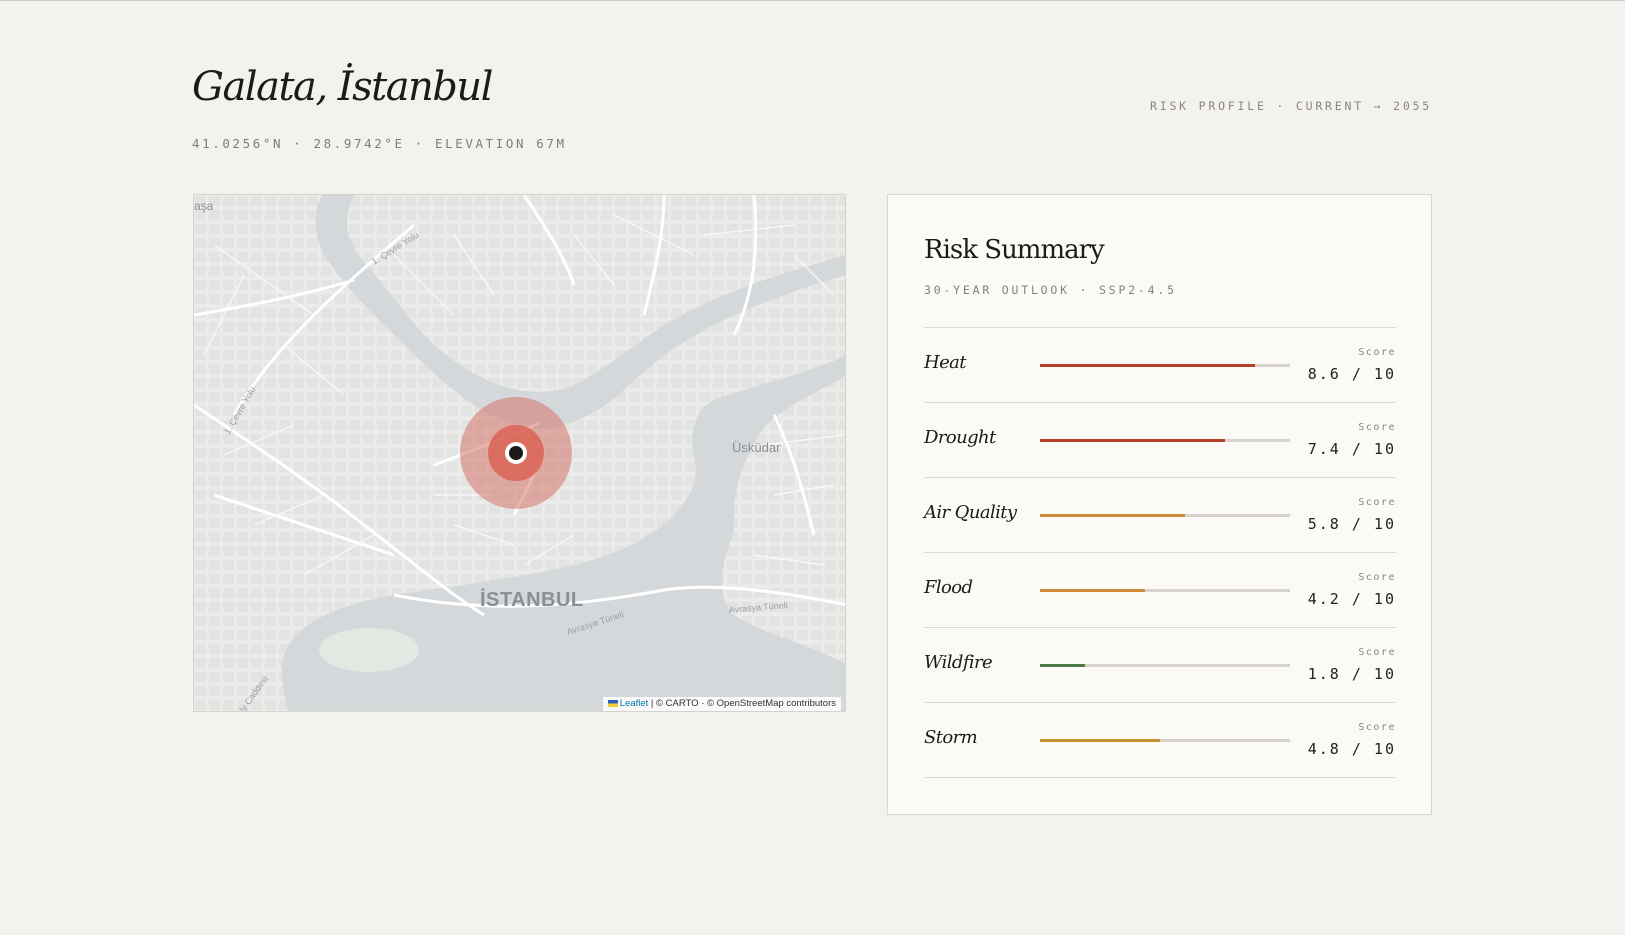 This screenshot has height=935, width=1625. Describe the element at coordinates (516, 453) in the screenshot. I see `location-marker-dot` at that location.